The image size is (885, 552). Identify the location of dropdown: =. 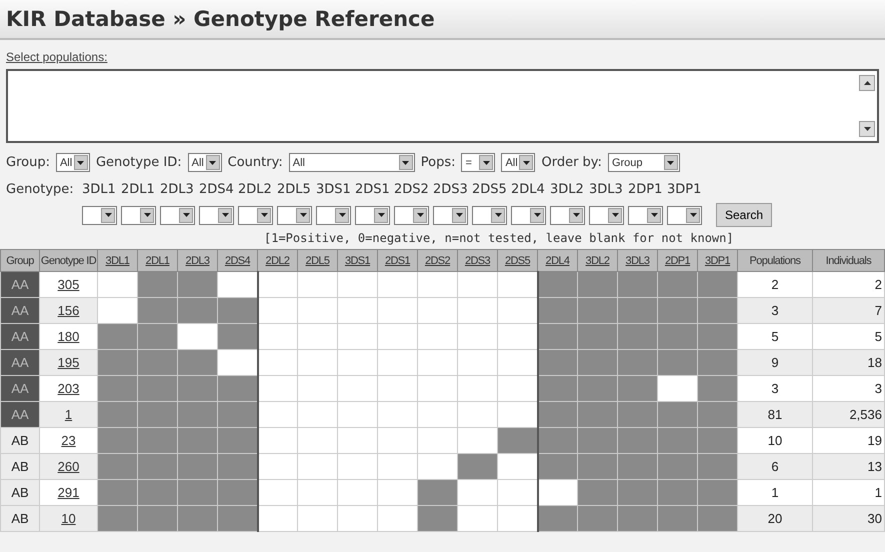
(478, 162).